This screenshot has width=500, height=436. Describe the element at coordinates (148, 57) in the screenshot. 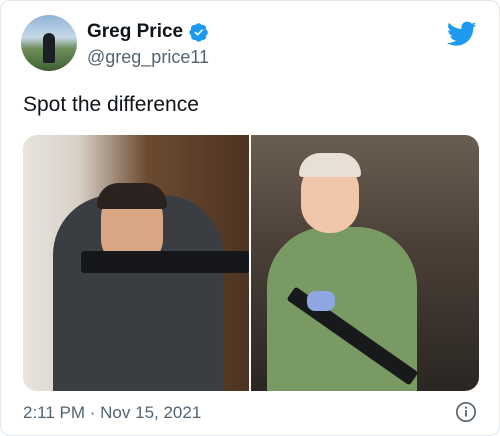

I see `author-handle: @greg_price11` at that location.